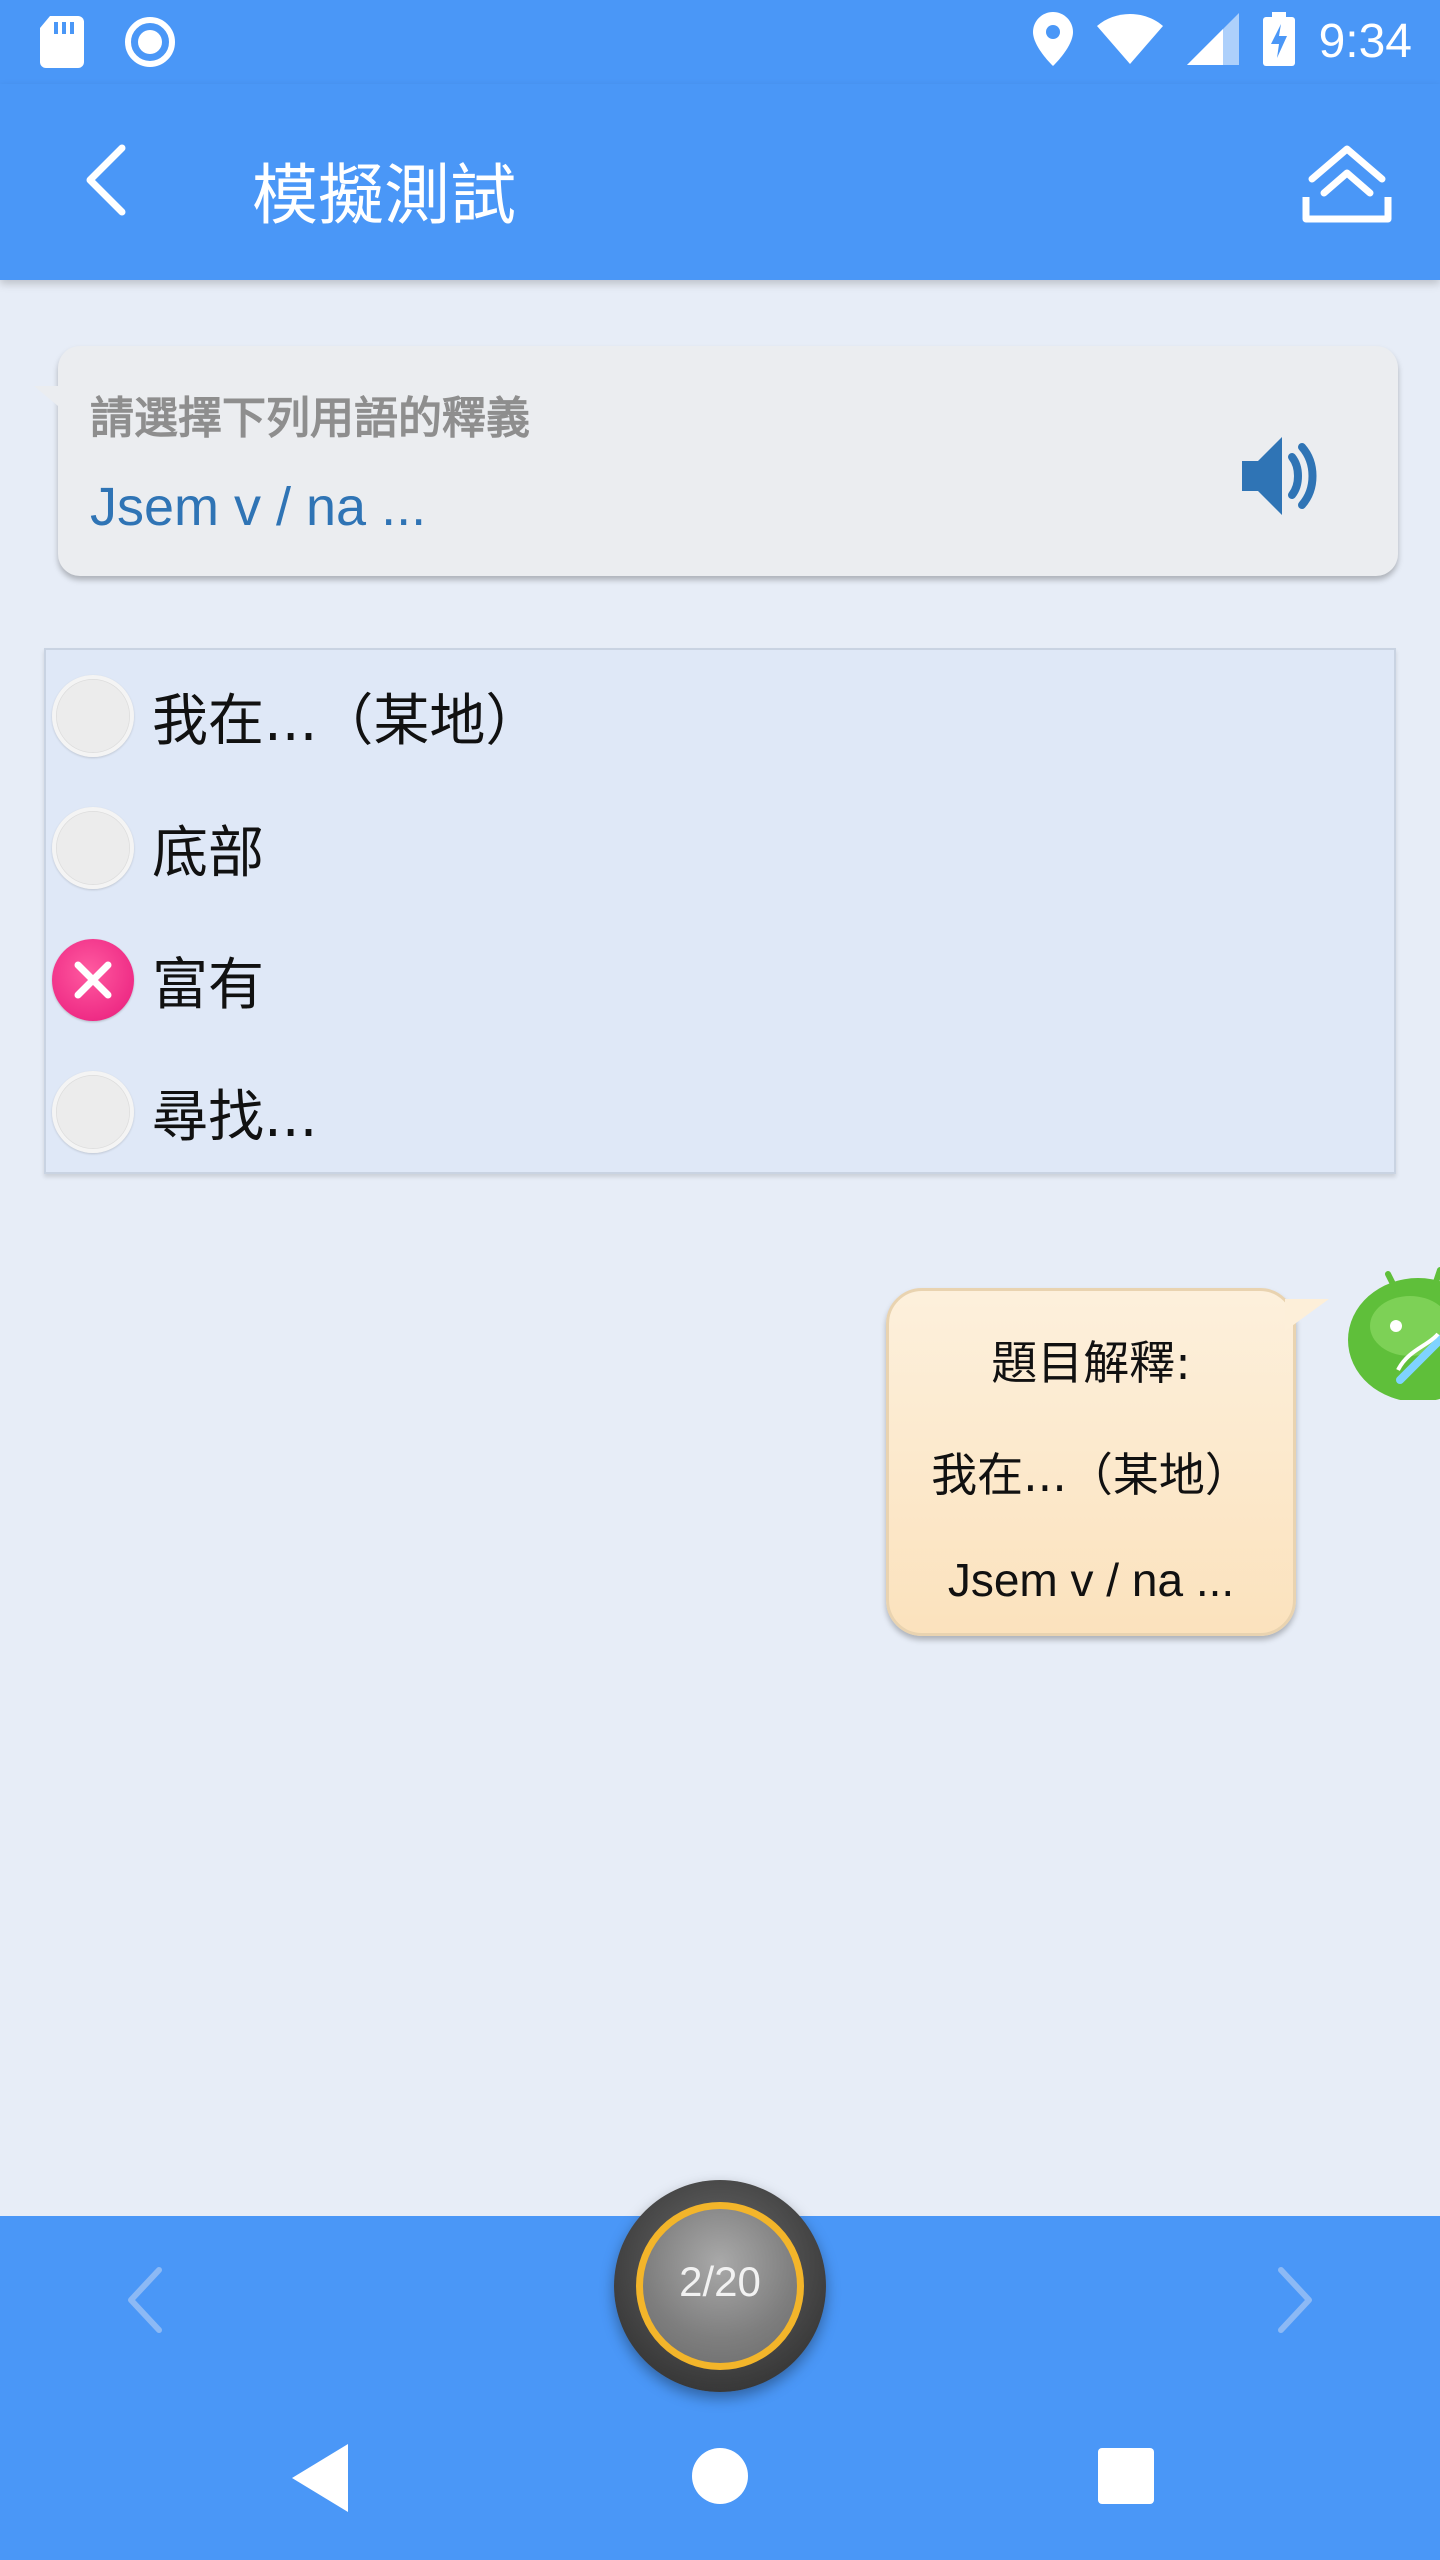 The image size is (1440, 2560). Describe the element at coordinates (1212, 41) in the screenshot. I see `signal-icon` at that location.